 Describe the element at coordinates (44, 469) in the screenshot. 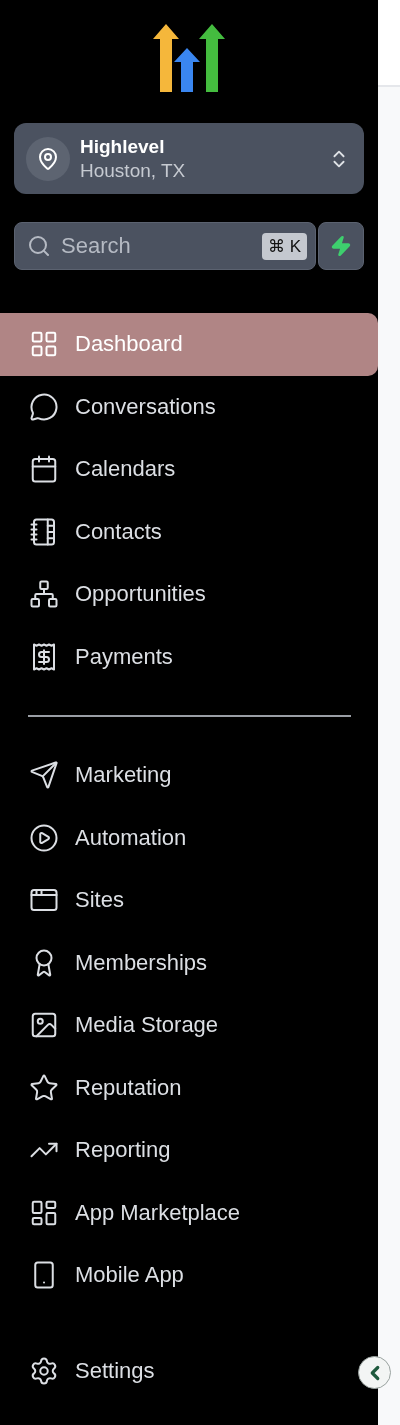

I see `calendar-icon` at that location.